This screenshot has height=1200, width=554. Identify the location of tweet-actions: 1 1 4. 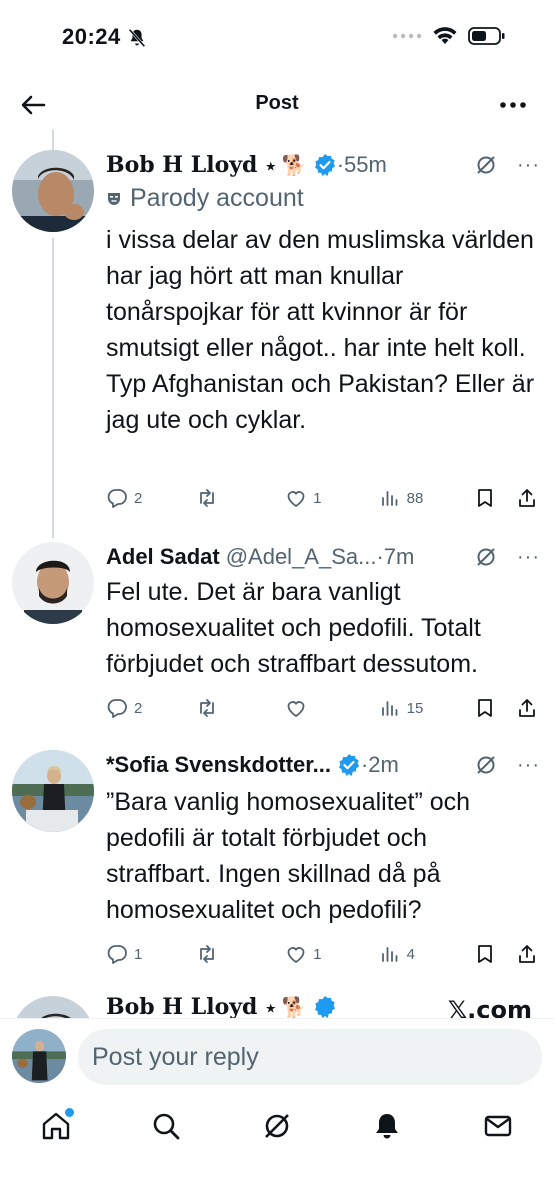
(322, 954).